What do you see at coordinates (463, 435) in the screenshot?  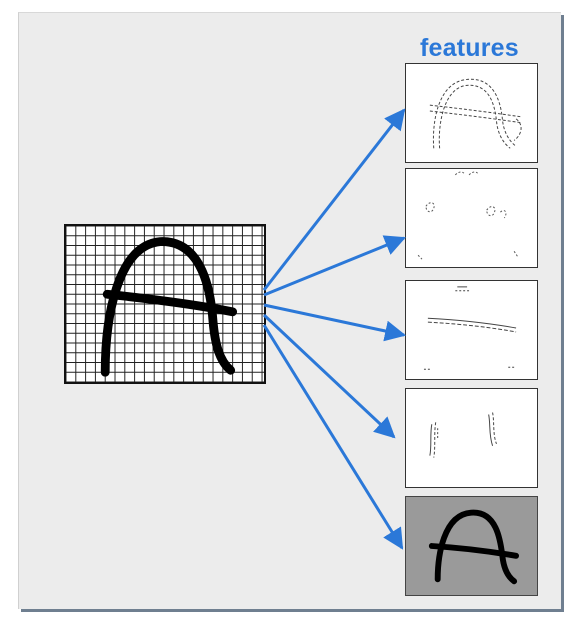 I see `vertical-strokes-feature-graphic` at bounding box center [463, 435].